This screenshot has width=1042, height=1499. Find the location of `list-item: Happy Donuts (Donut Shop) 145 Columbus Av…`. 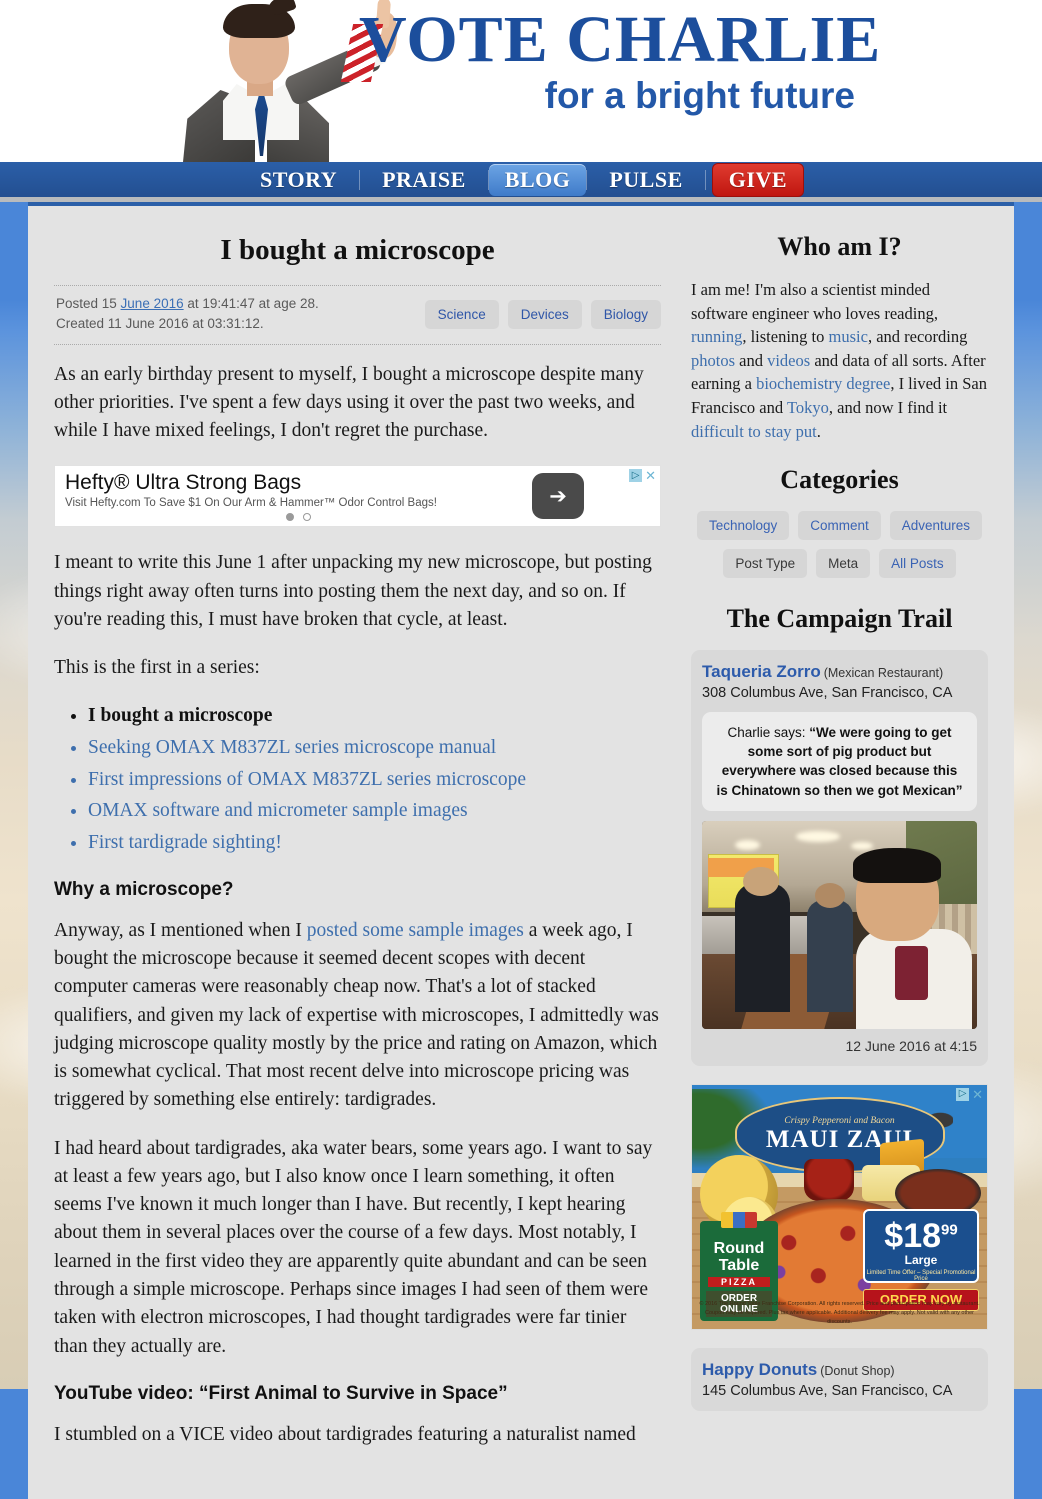

list-item: Happy Donuts (Donut Shop) 145 Columbus Av… is located at coordinates (839, 1379).